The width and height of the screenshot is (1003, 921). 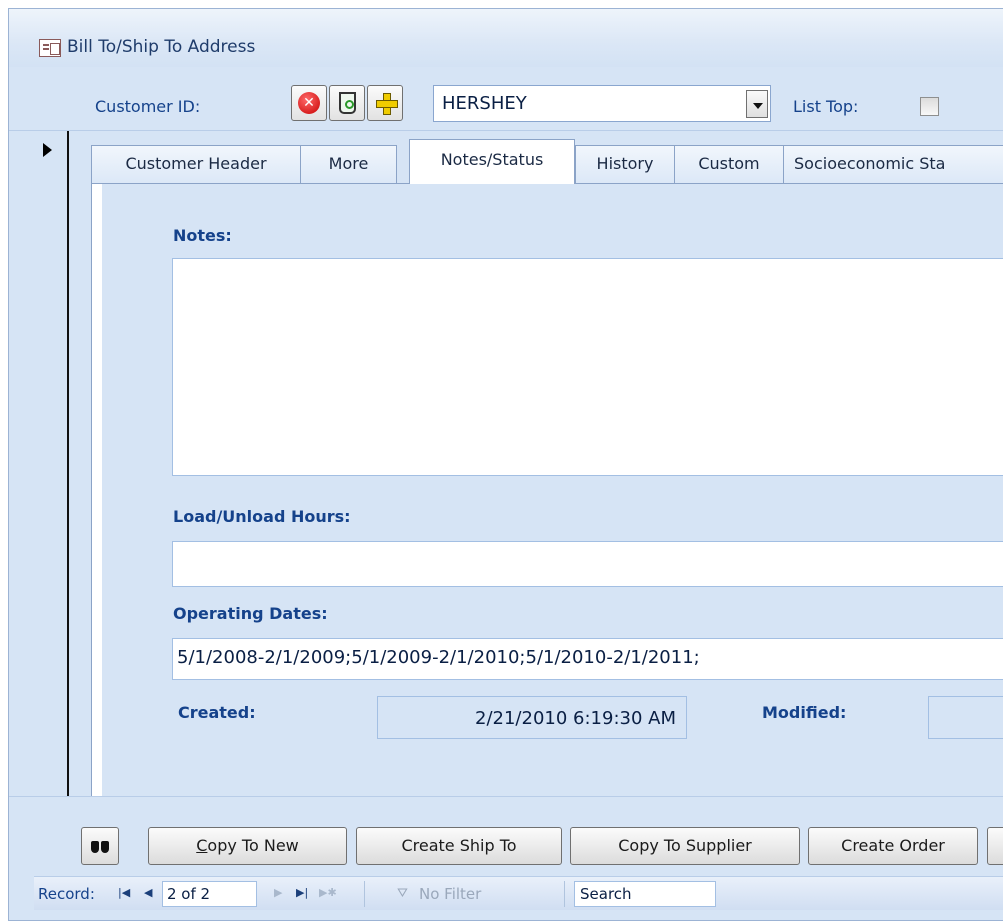 I want to click on first-record-icon: |◀, so click(x=124, y=892).